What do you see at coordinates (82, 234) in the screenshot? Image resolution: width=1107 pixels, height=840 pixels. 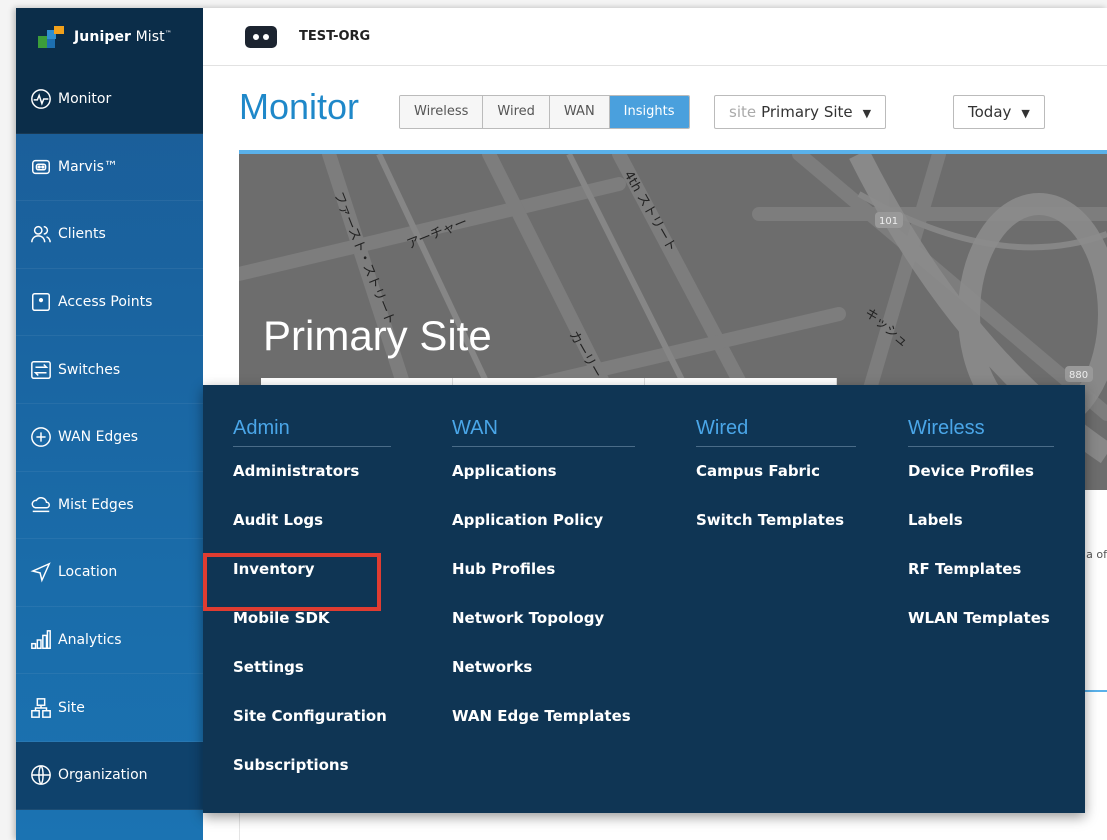 I see `sidebar-item-label: Clients` at bounding box center [82, 234].